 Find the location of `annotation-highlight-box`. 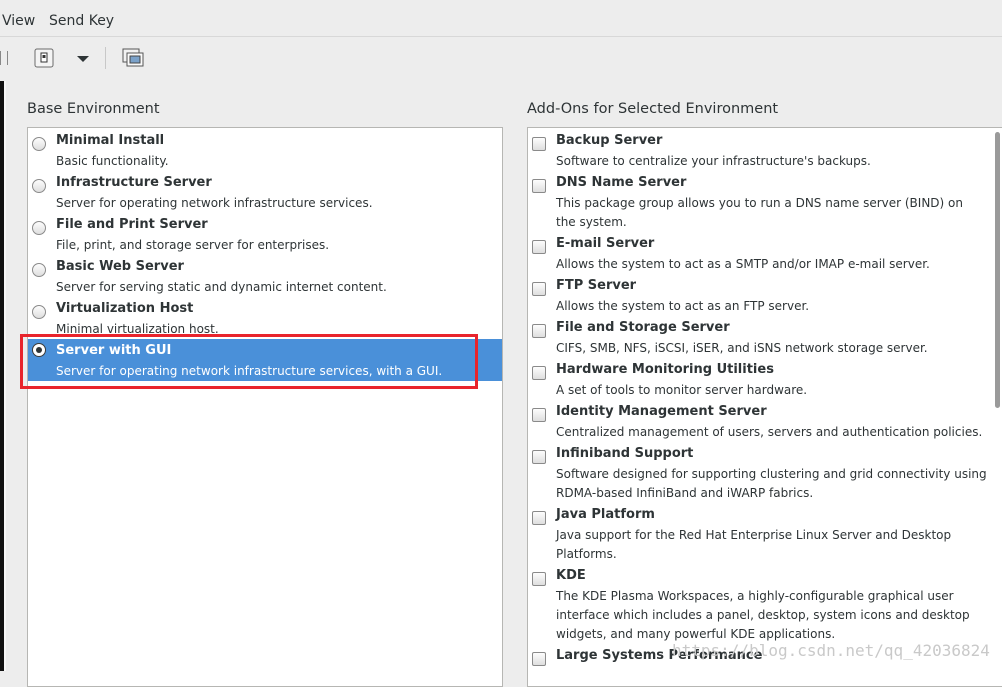

annotation-highlight-box is located at coordinates (249, 361).